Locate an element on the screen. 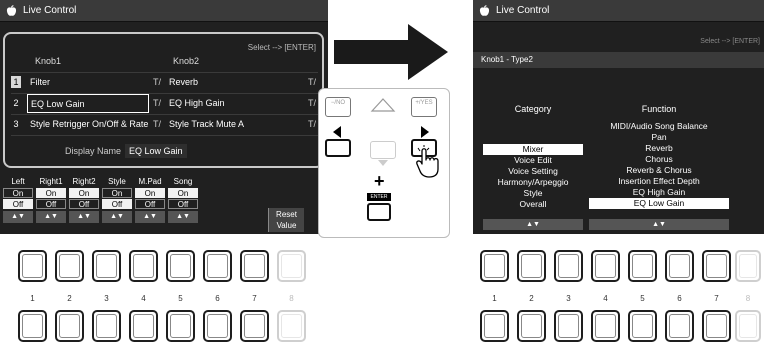 The width and height of the screenshot is (764, 343). yes-button: +/YES is located at coordinates (424, 107).